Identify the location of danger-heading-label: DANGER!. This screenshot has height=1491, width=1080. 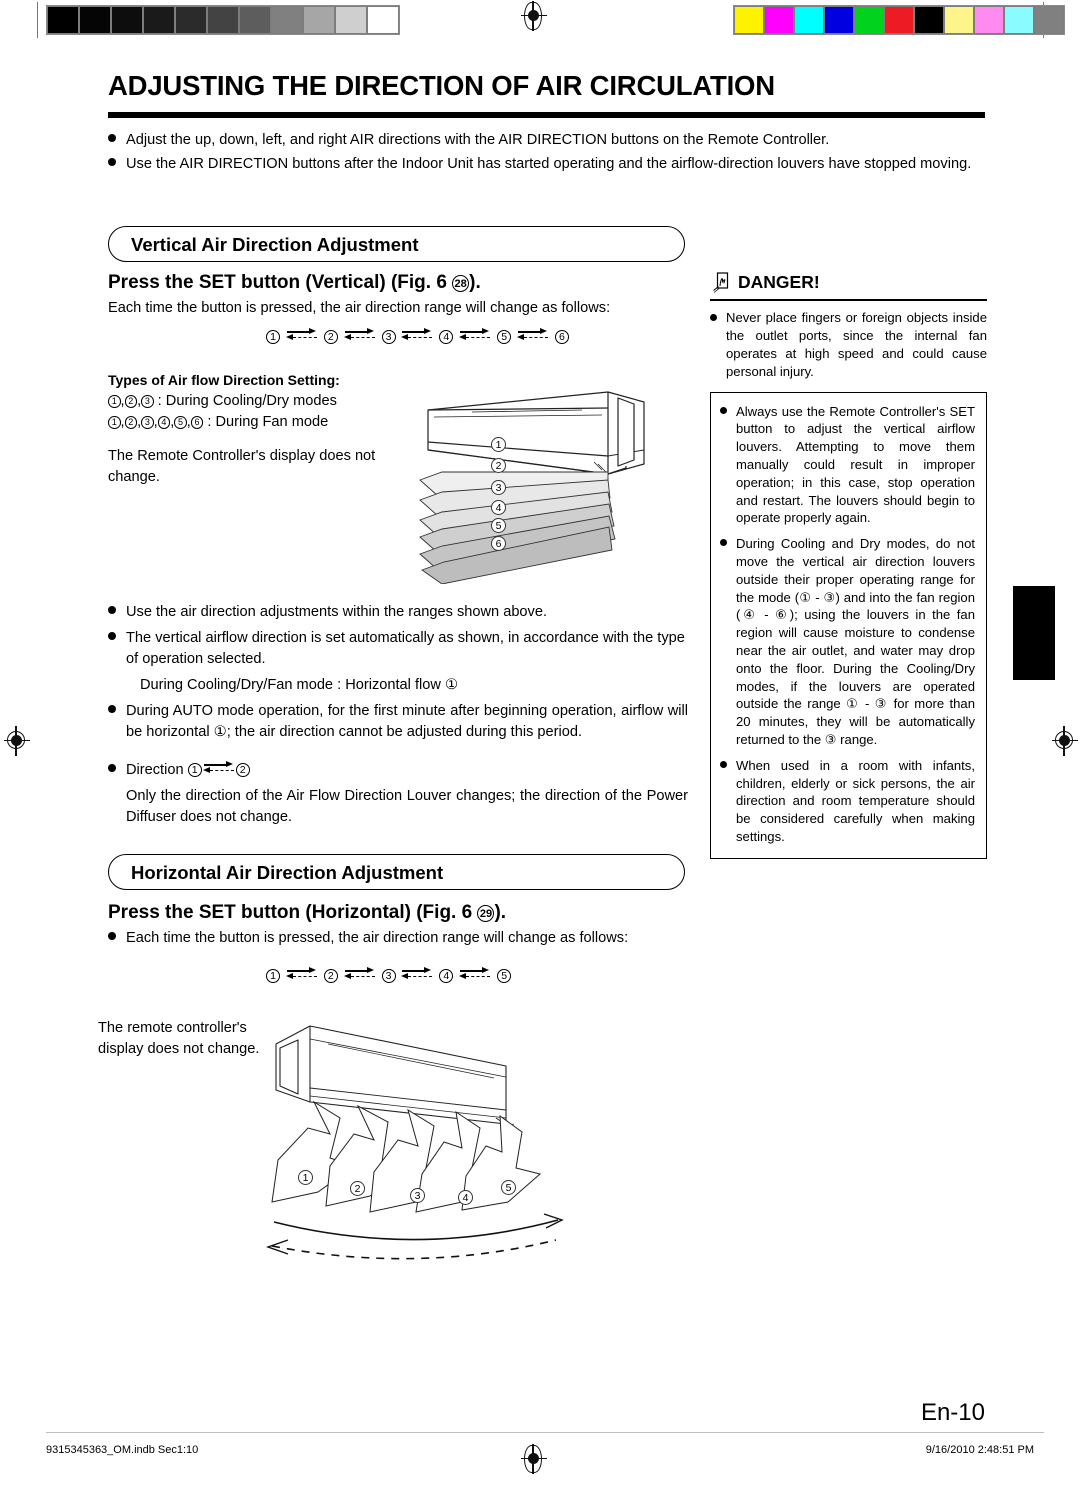
(779, 282).